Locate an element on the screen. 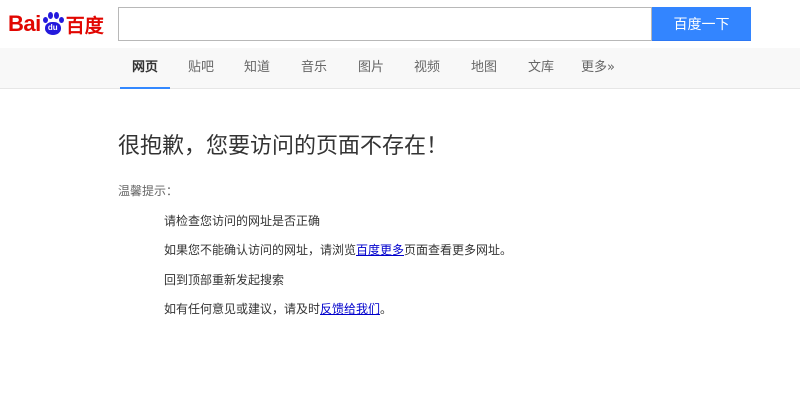 The width and height of the screenshot is (800, 414). tip-browse-more: 如果您不能确认访问的网址，请浏览百度更多页面查看更多网址。 is located at coordinates (338, 249).